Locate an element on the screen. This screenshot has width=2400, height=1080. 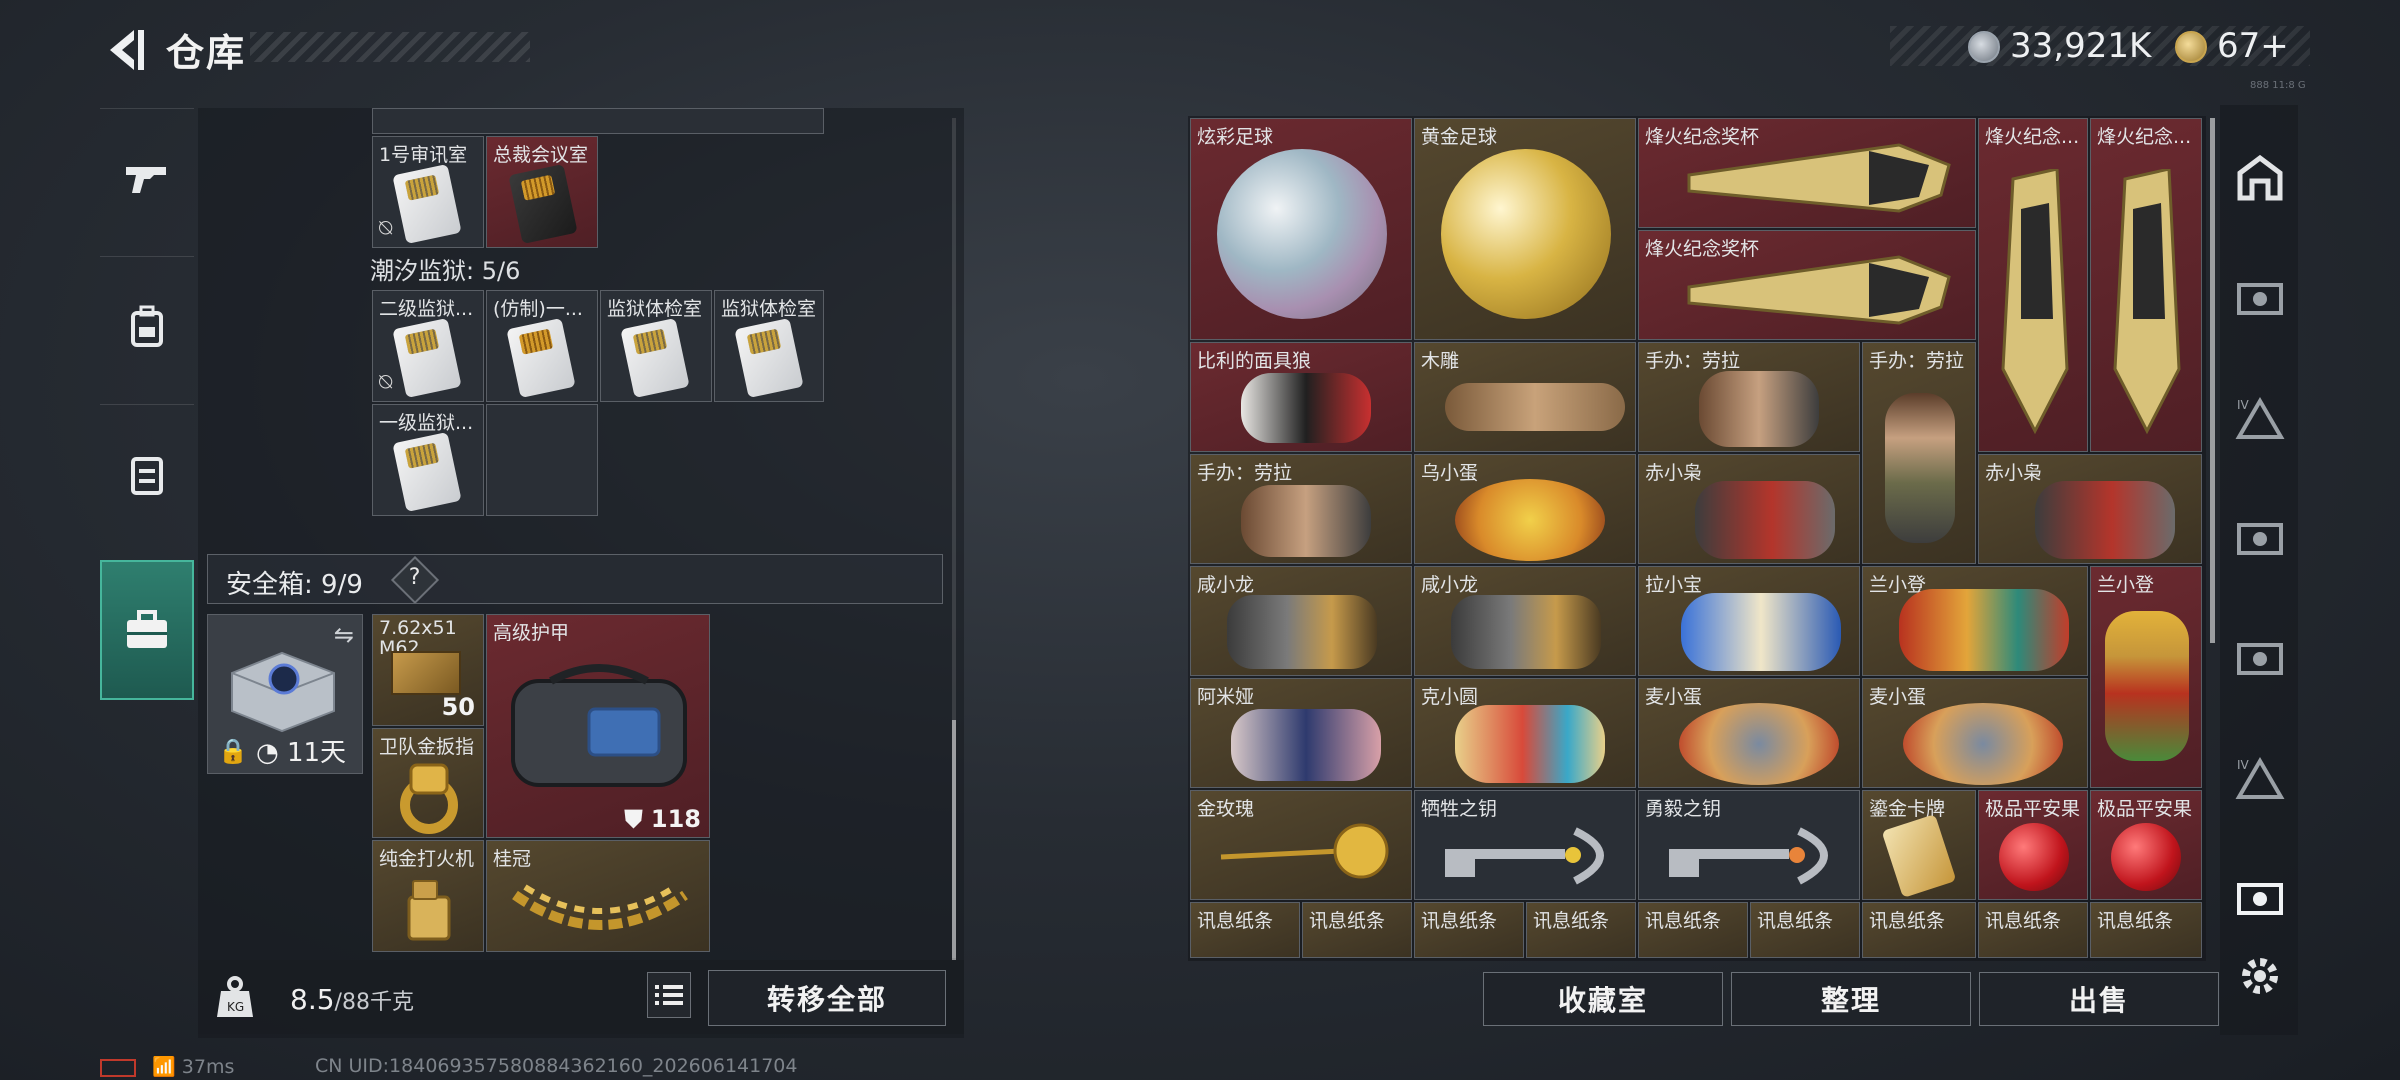
item-slot: 勇毅之钥 is located at coordinates (1749, 845).